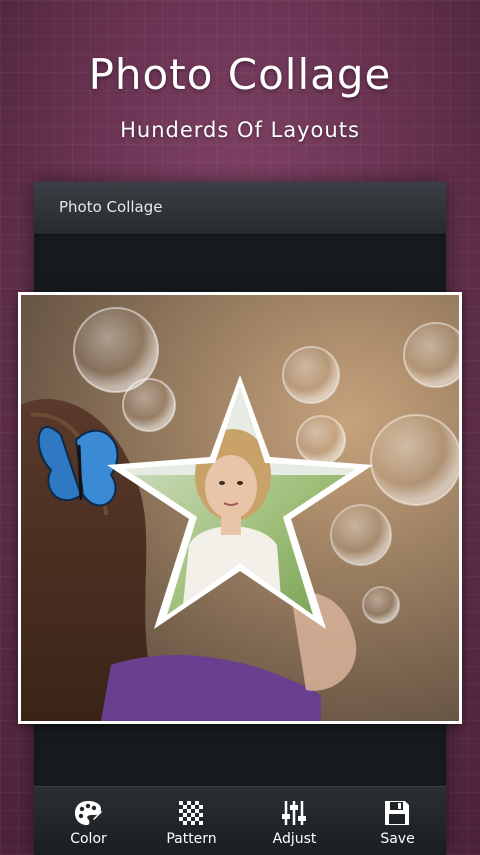 This screenshot has width=480, height=855. What do you see at coordinates (294, 839) in the screenshot?
I see `adjust-label: Adjust` at bounding box center [294, 839].